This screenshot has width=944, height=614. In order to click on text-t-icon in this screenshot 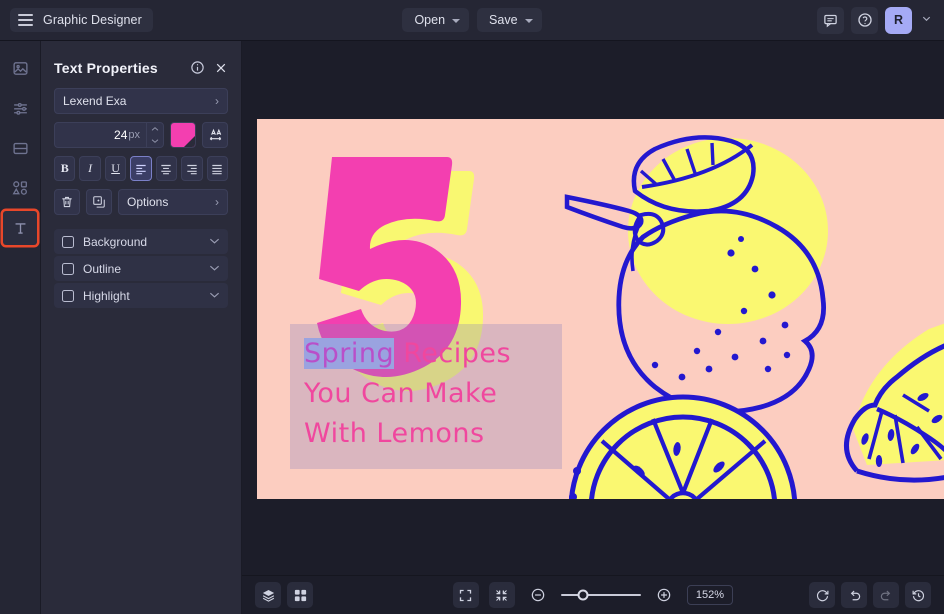, I will do `click(20, 228)`.